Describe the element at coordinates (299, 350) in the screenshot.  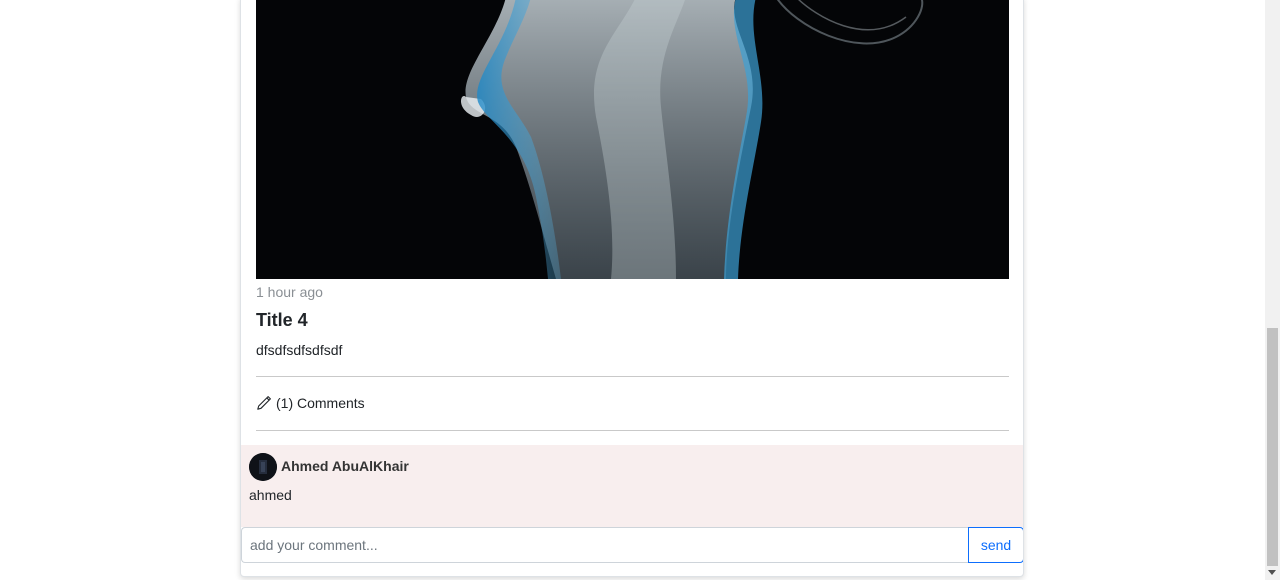
I see `post-body: dfsdfsdfsdfsdf` at that location.